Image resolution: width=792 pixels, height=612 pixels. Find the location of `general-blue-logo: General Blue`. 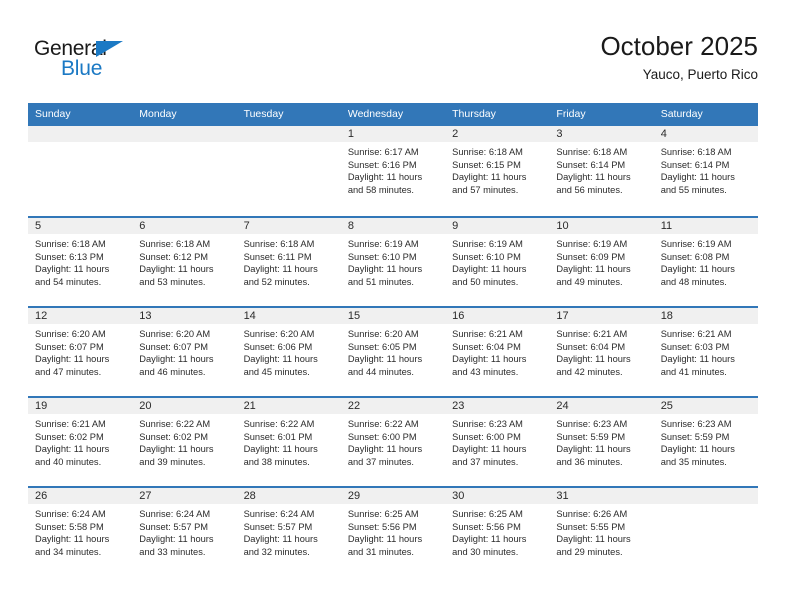

general-blue-logo: General Blue is located at coordinates (89, 60).